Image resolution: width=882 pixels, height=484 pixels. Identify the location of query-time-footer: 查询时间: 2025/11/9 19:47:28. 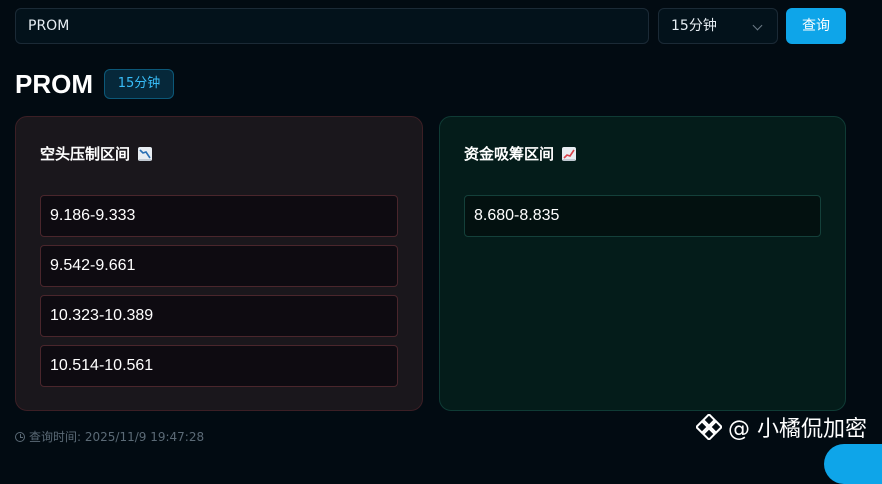
(109, 436).